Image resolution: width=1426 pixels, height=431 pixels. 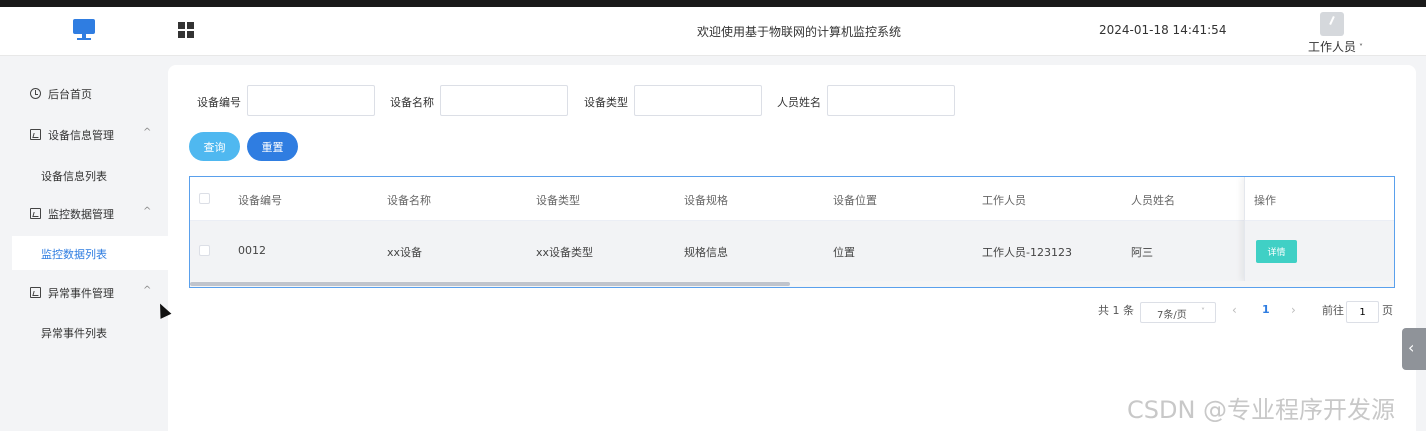 I want to click on goto-suffix: 页, so click(x=1387, y=310).